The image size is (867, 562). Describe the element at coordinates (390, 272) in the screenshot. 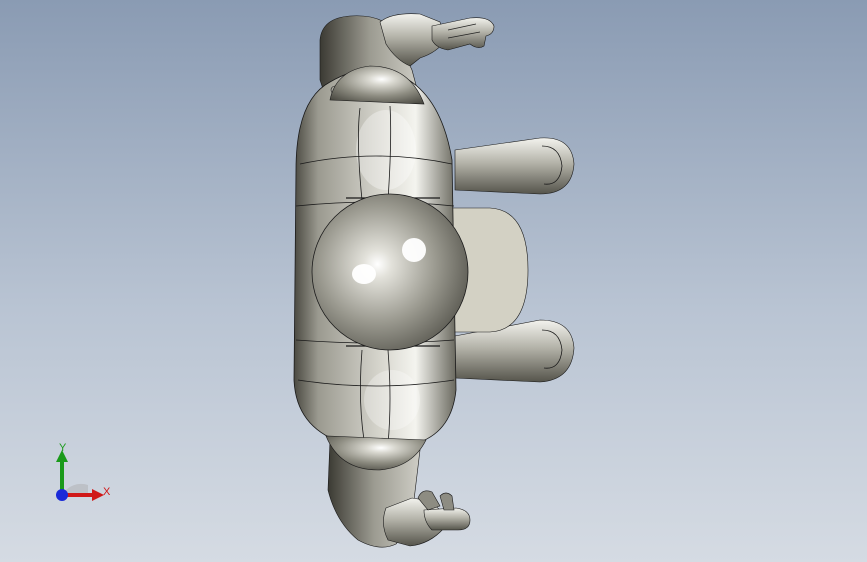

I see `head-sphere` at that location.